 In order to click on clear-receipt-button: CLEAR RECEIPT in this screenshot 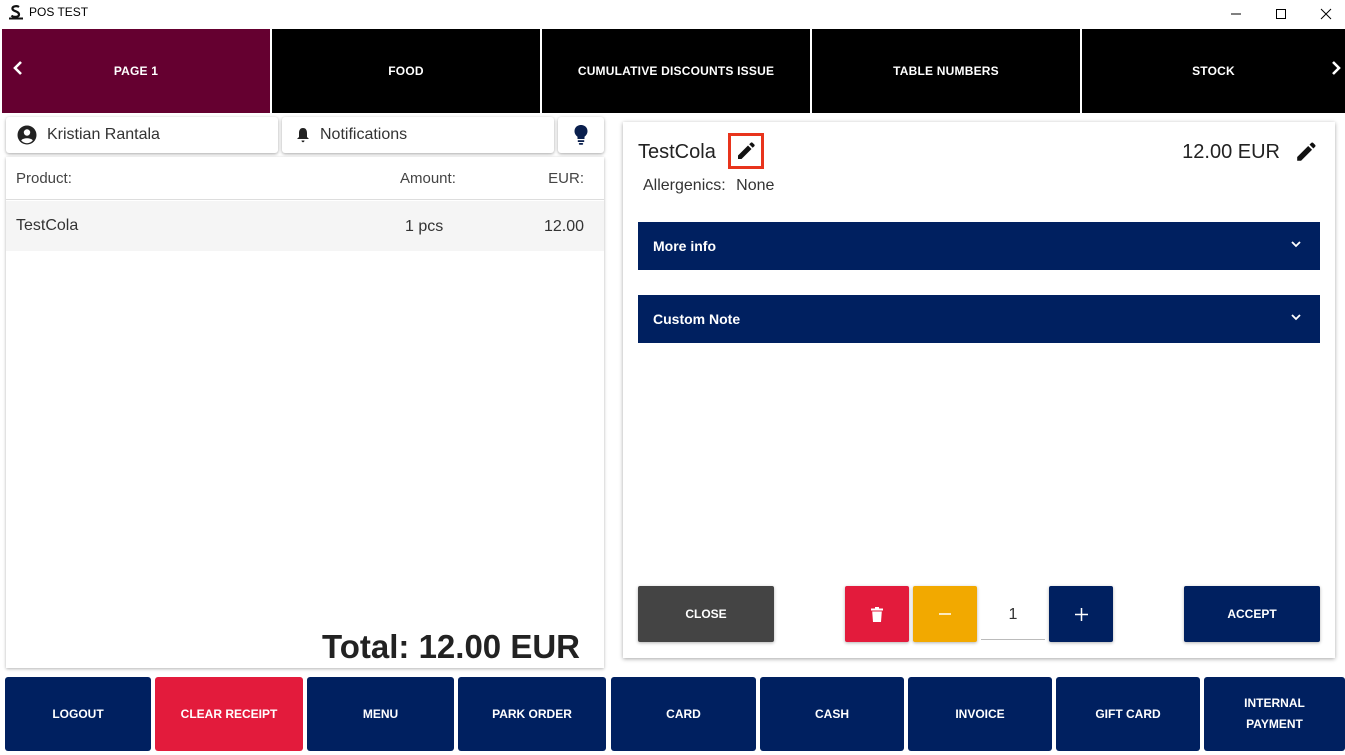, I will do `click(229, 714)`.